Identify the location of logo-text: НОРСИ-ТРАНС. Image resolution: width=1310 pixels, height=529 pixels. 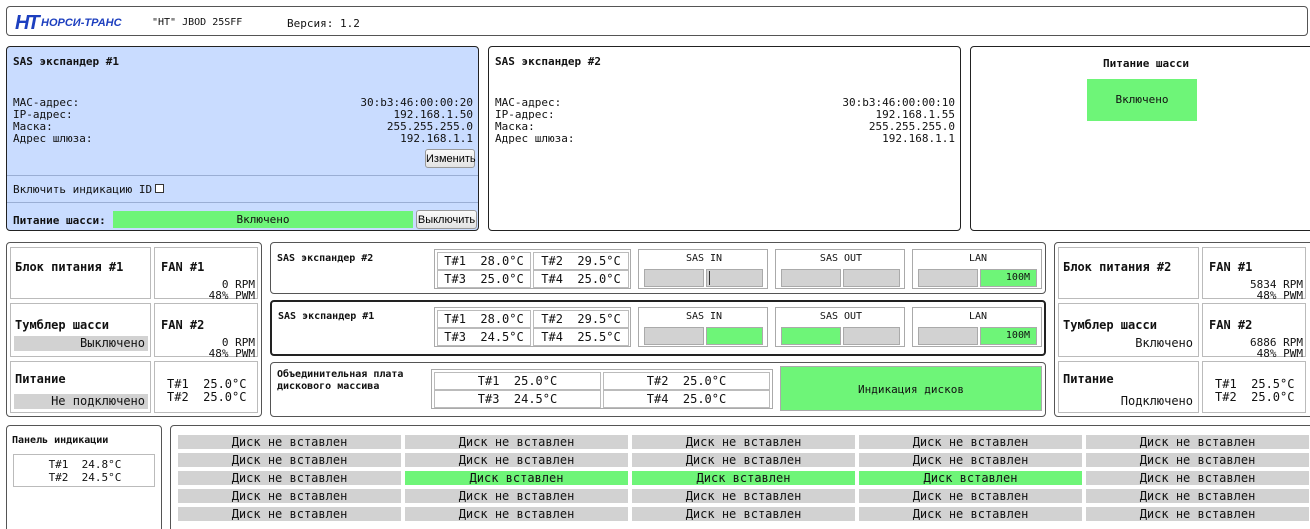
(81, 23).